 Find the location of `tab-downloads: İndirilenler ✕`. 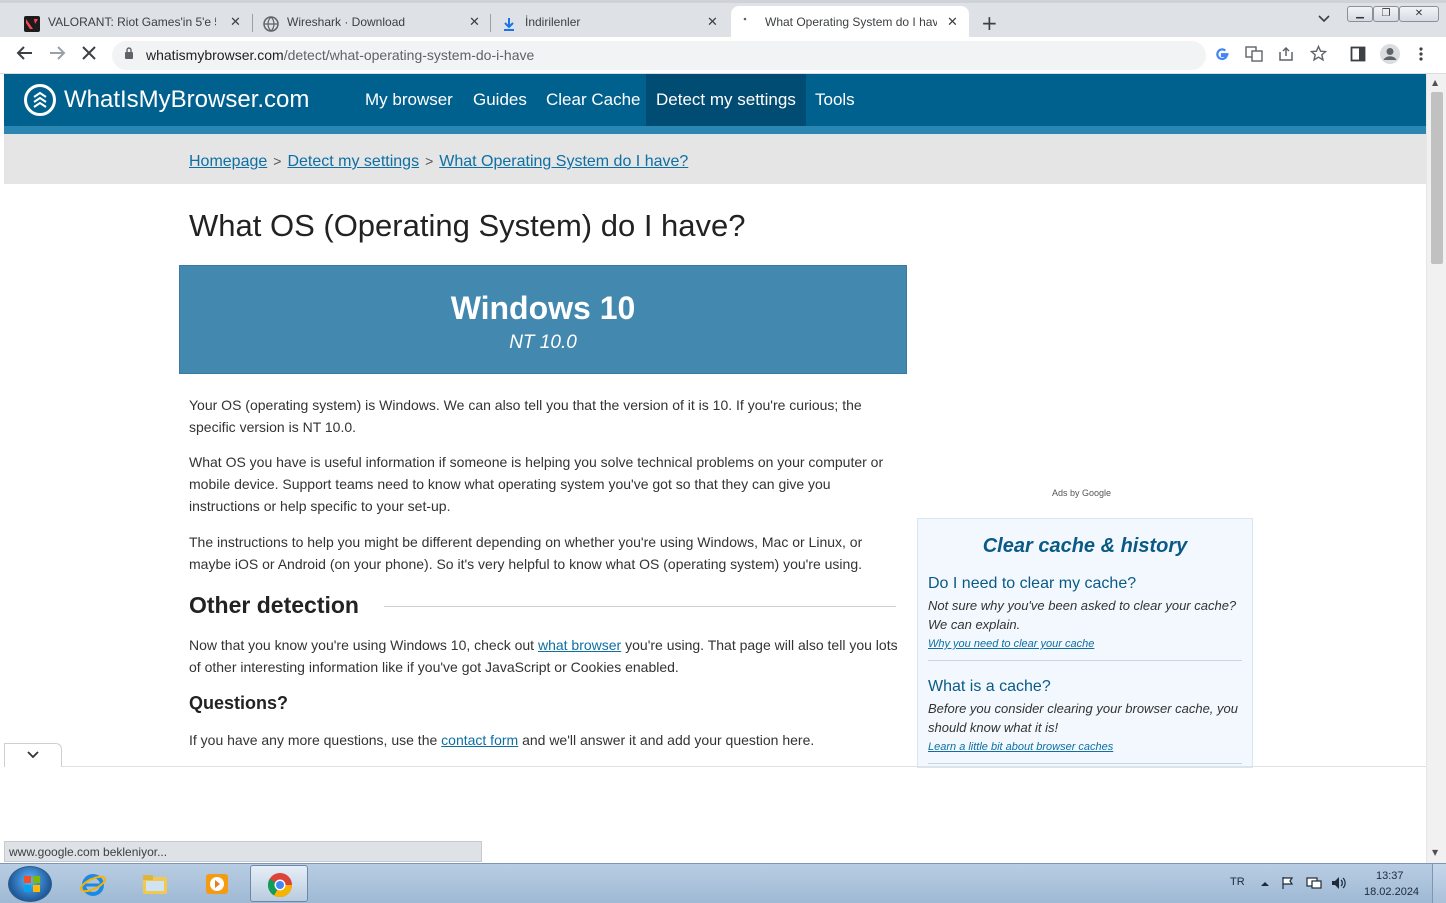

tab-downloads: İndirilenler ✕ is located at coordinates (610, 23).